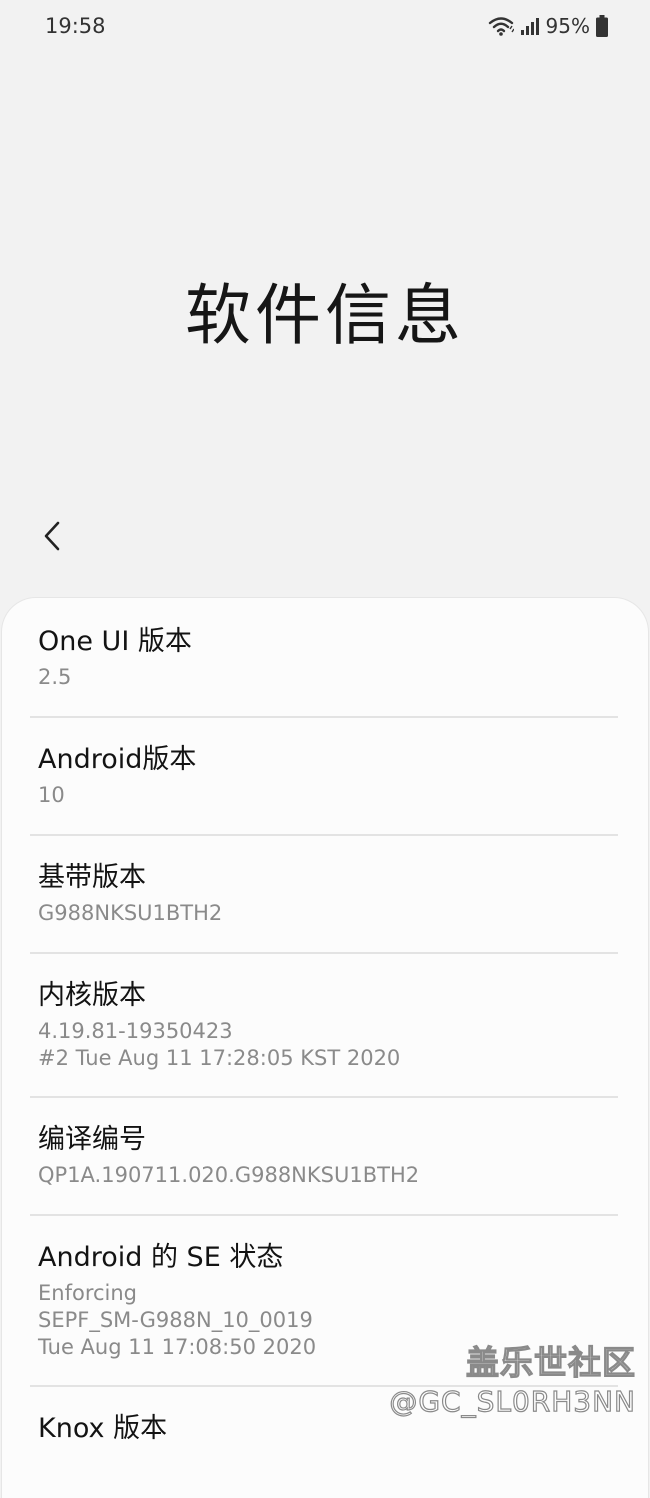 Image resolution: width=650 pixels, height=1498 pixels. What do you see at coordinates (324, 657) in the screenshot?
I see `list-item-one-ui-version: One UI 版本 2.5` at bounding box center [324, 657].